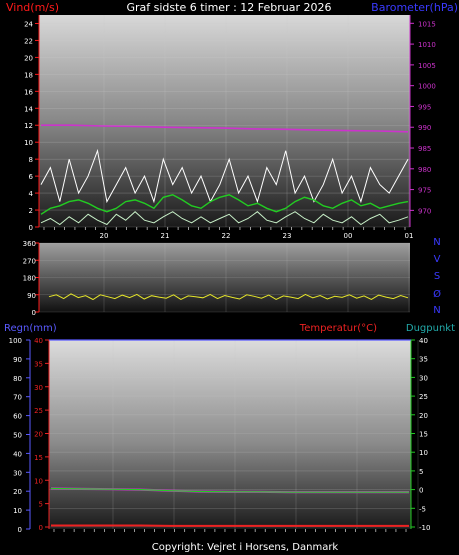 The width and height of the screenshot is (459, 555). What do you see at coordinates (17, 417) in the screenshot?
I see `rain-tick-label: 60` at bounding box center [17, 417].